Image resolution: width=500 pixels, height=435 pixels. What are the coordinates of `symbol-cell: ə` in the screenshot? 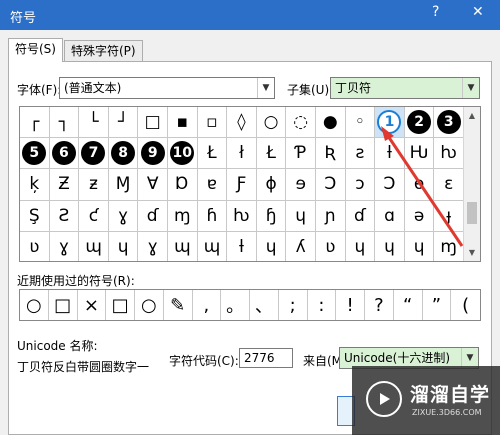 It's located at (419, 216).